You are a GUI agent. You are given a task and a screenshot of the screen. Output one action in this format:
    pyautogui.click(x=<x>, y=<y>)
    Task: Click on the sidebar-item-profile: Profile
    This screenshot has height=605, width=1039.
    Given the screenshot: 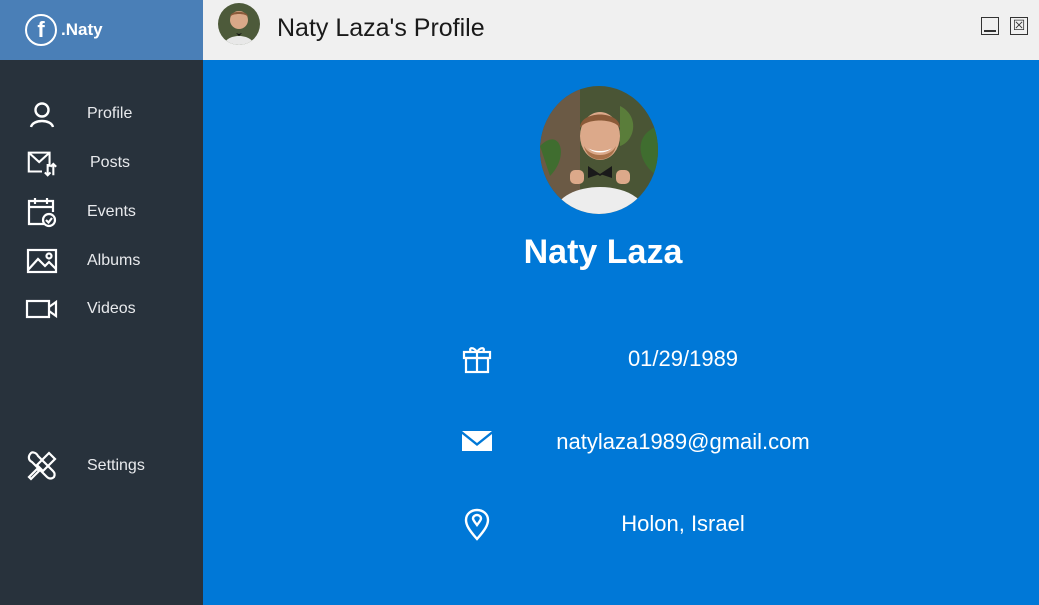 What is the action you would take?
    pyautogui.click(x=101, y=114)
    